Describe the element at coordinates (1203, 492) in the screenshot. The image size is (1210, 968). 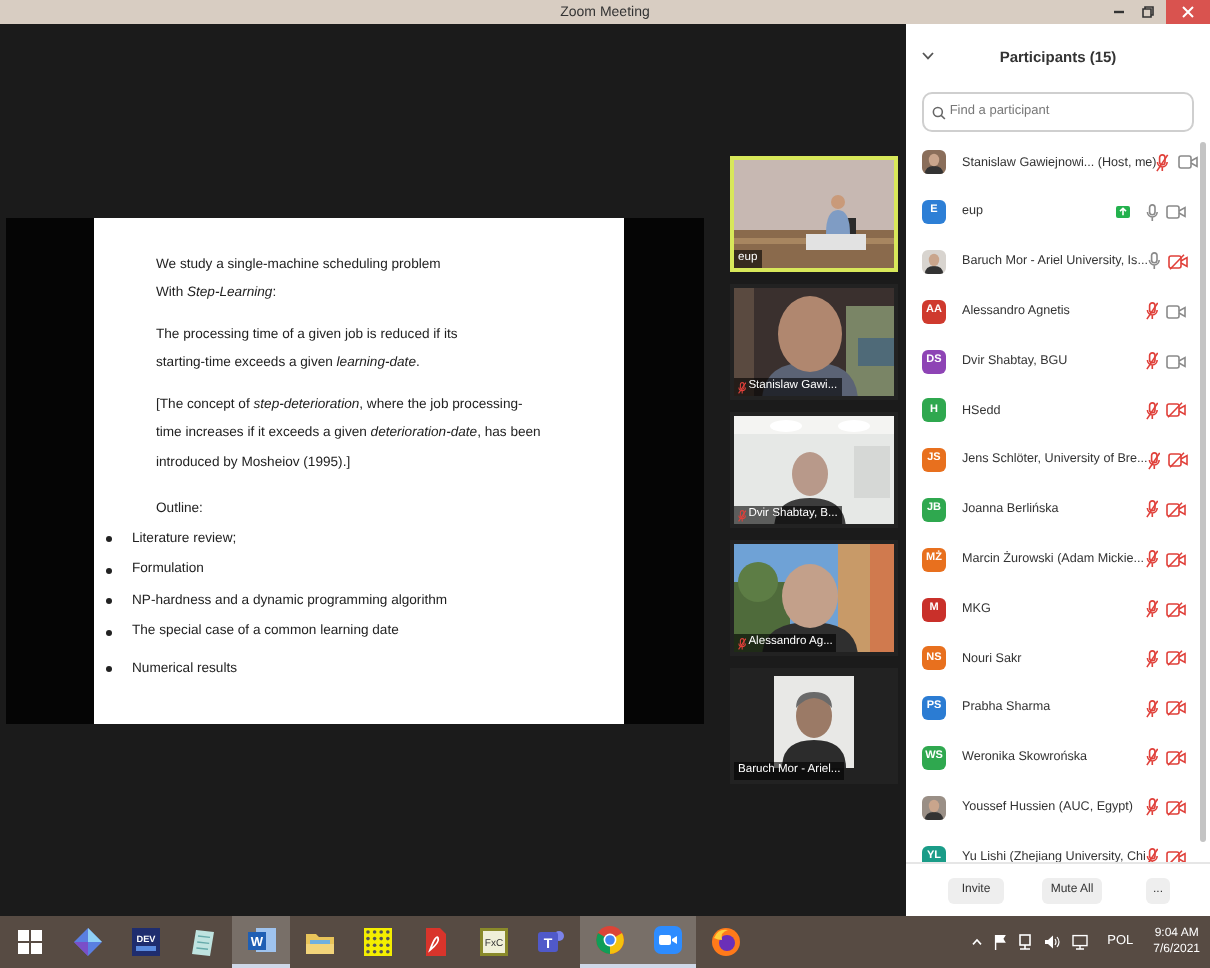
I see `scrollbar` at that location.